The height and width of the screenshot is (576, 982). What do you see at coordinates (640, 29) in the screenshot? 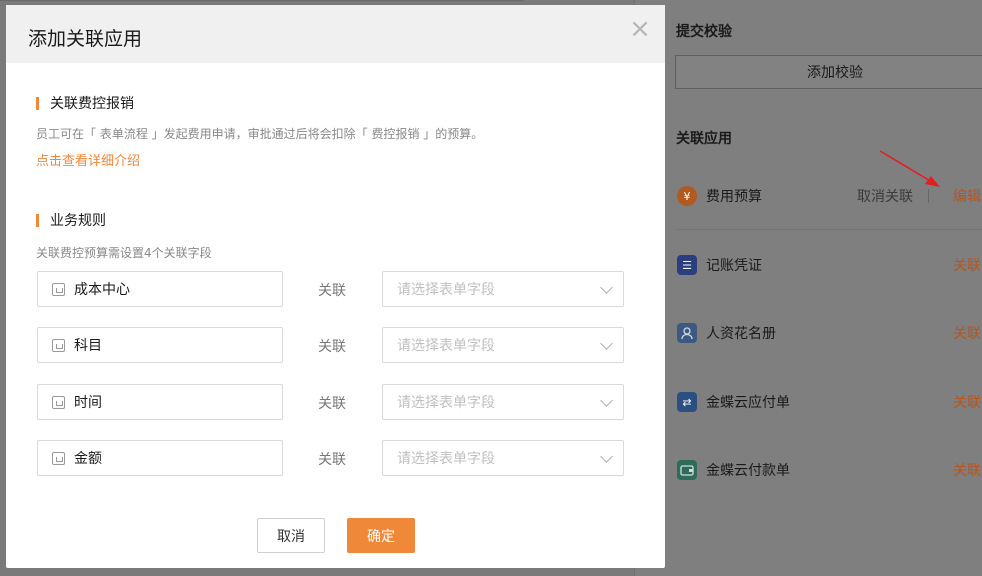
I see `close-icon: ×` at bounding box center [640, 29].